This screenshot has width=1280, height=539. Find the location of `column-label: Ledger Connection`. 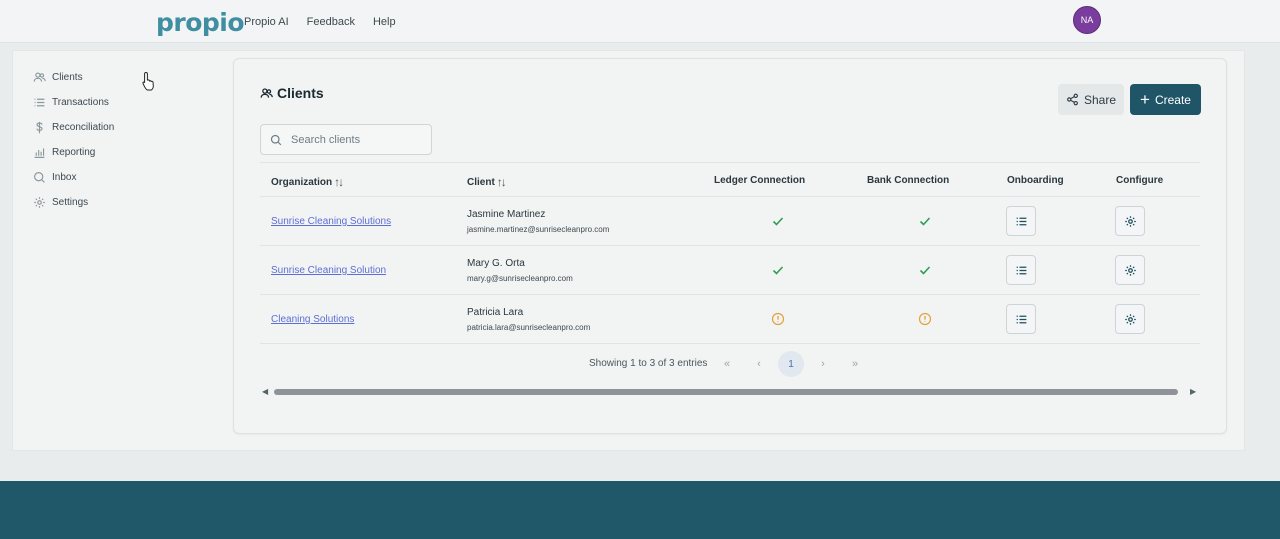

column-label: Ledger Connection is located at coordinates (760, 180).